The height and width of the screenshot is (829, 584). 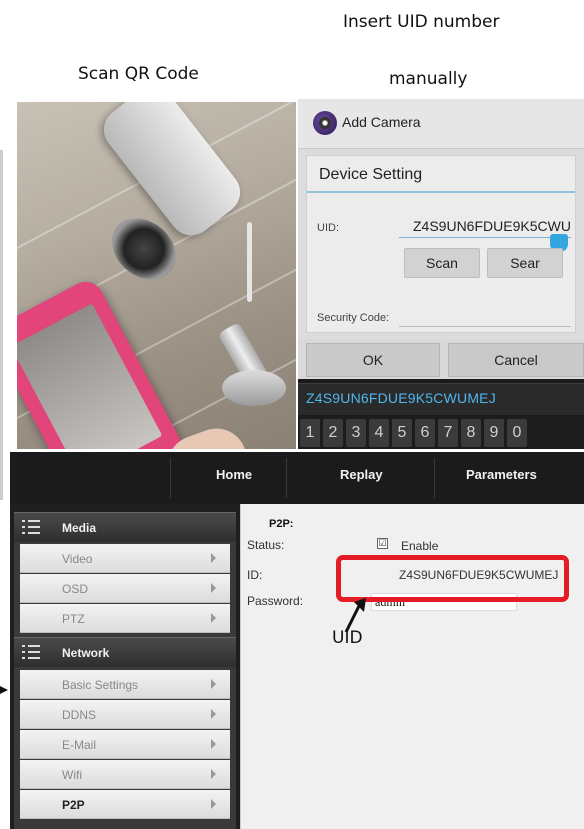 I want to click on sidebar-item-label: Video, so click(x=77, y=559).